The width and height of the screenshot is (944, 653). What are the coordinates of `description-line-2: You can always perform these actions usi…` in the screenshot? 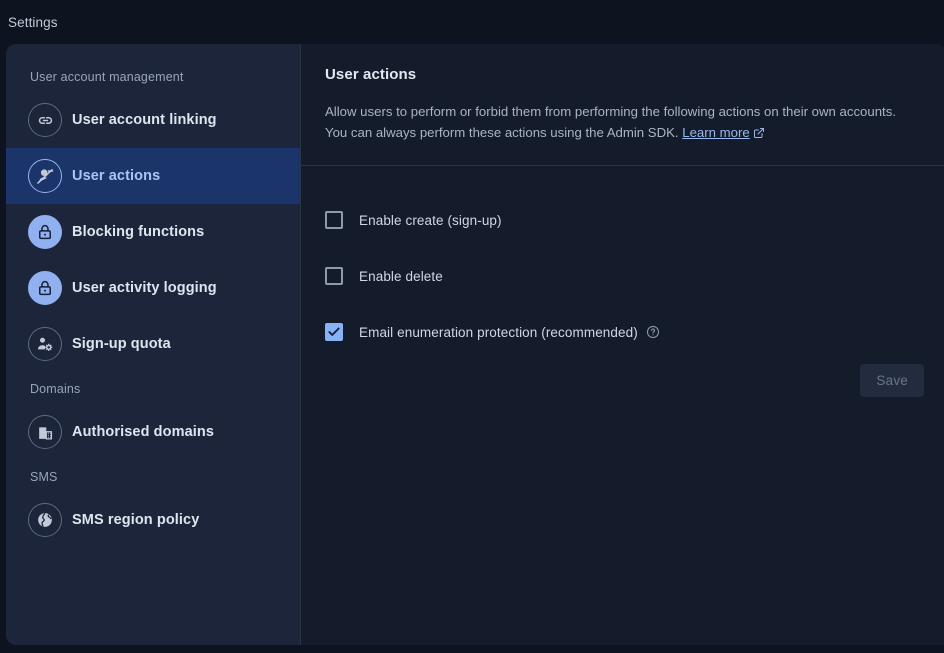 It's located at (502, 132).